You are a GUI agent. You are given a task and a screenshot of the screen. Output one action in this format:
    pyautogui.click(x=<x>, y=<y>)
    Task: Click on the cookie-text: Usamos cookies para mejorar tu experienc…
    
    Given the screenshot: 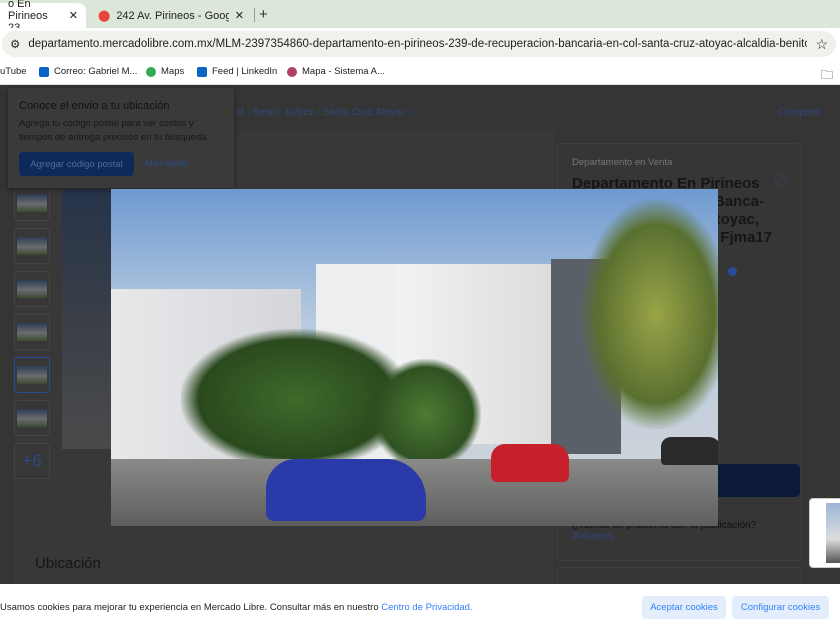 What is the action you would take?
    pyautogui.click(x=236, y=607)
    